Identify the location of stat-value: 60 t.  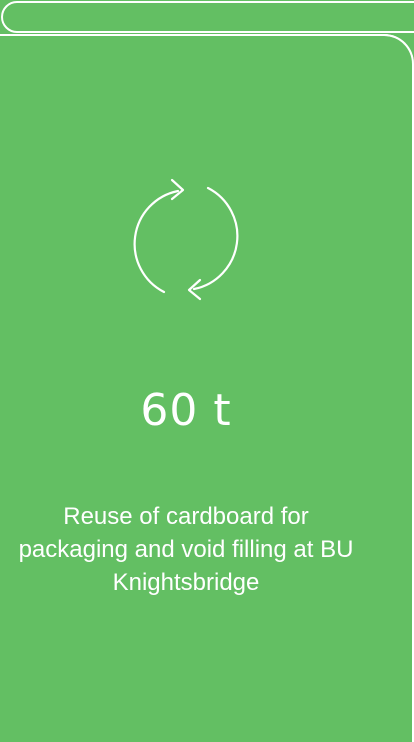
(186, 410).